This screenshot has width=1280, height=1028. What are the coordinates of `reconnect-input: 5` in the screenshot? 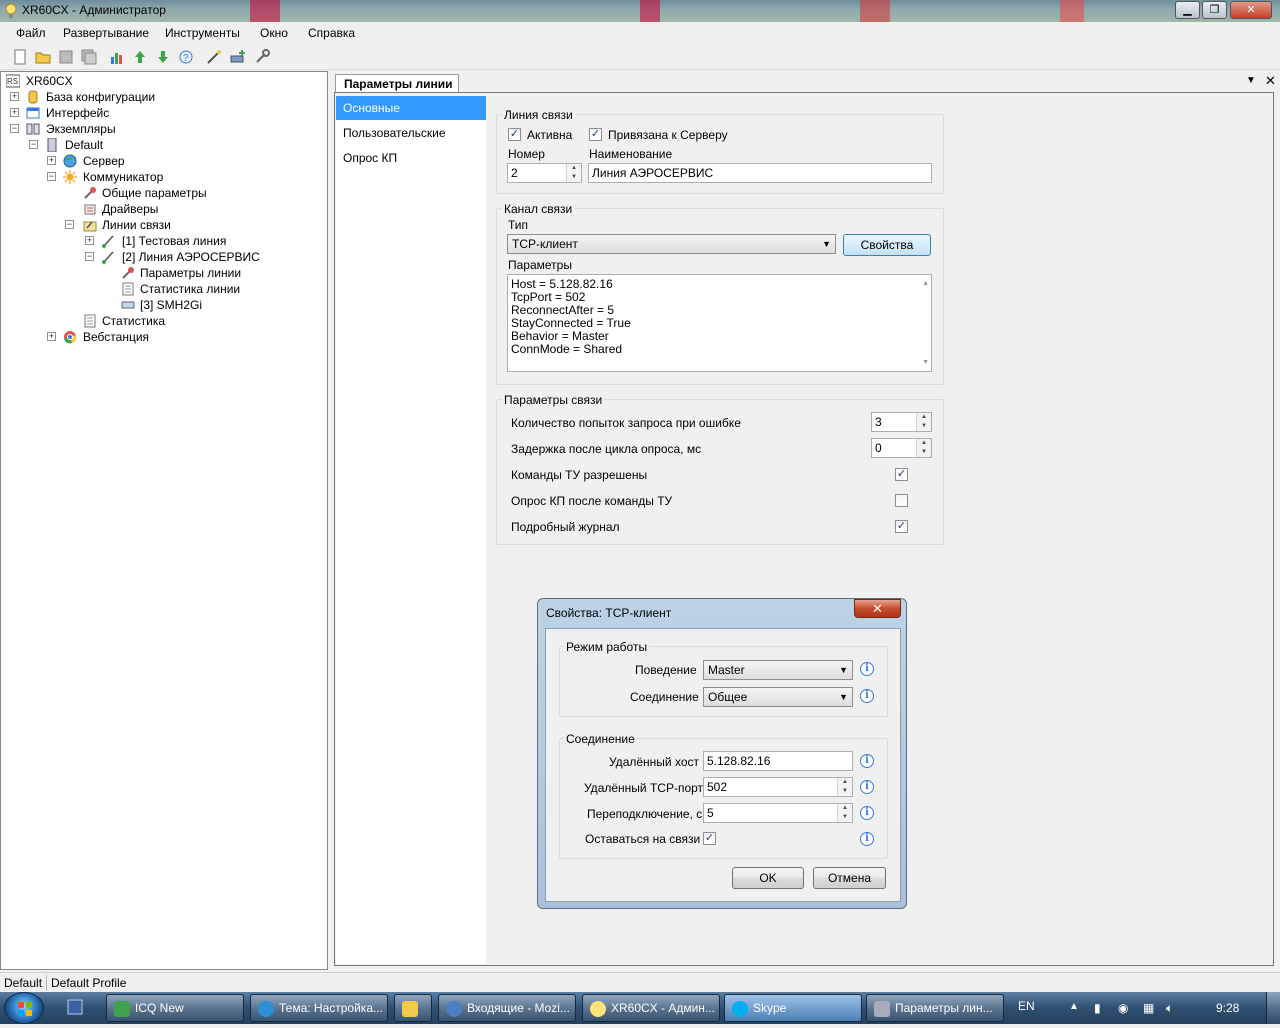 It's located at (778, 813).